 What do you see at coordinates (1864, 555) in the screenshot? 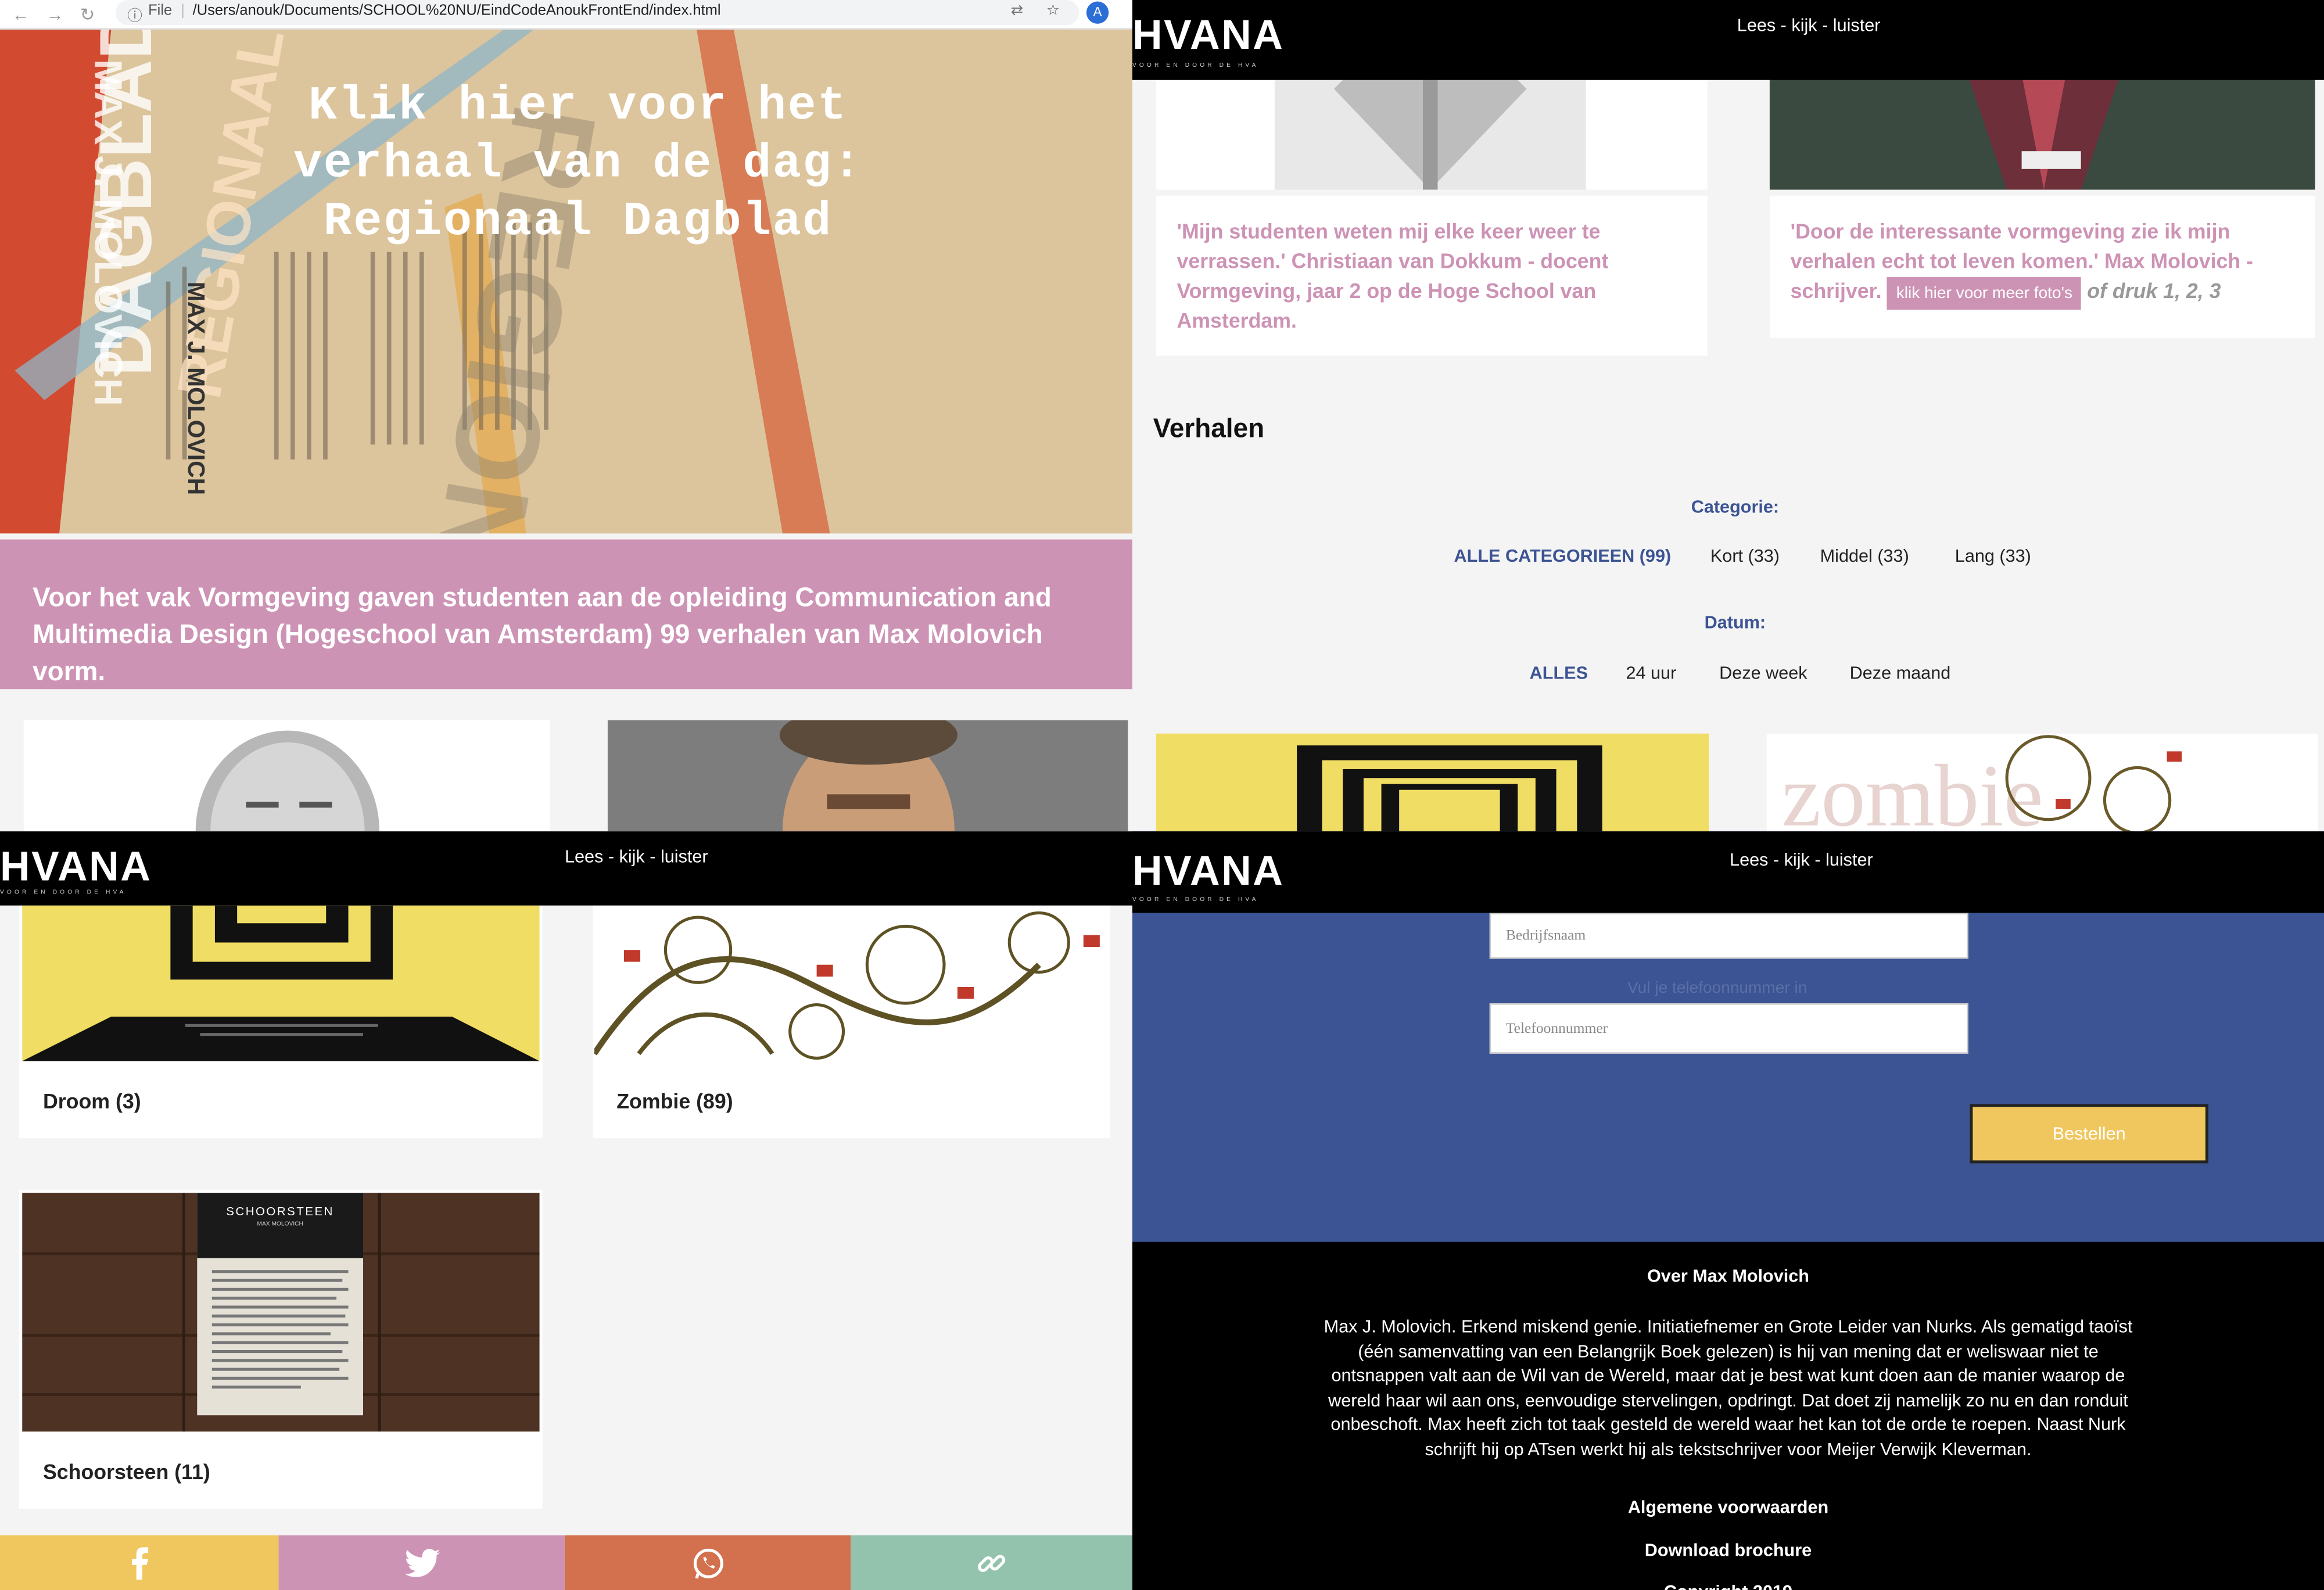
I see `filter-medium: Middel (33)` at bounding box center [1864, 555].